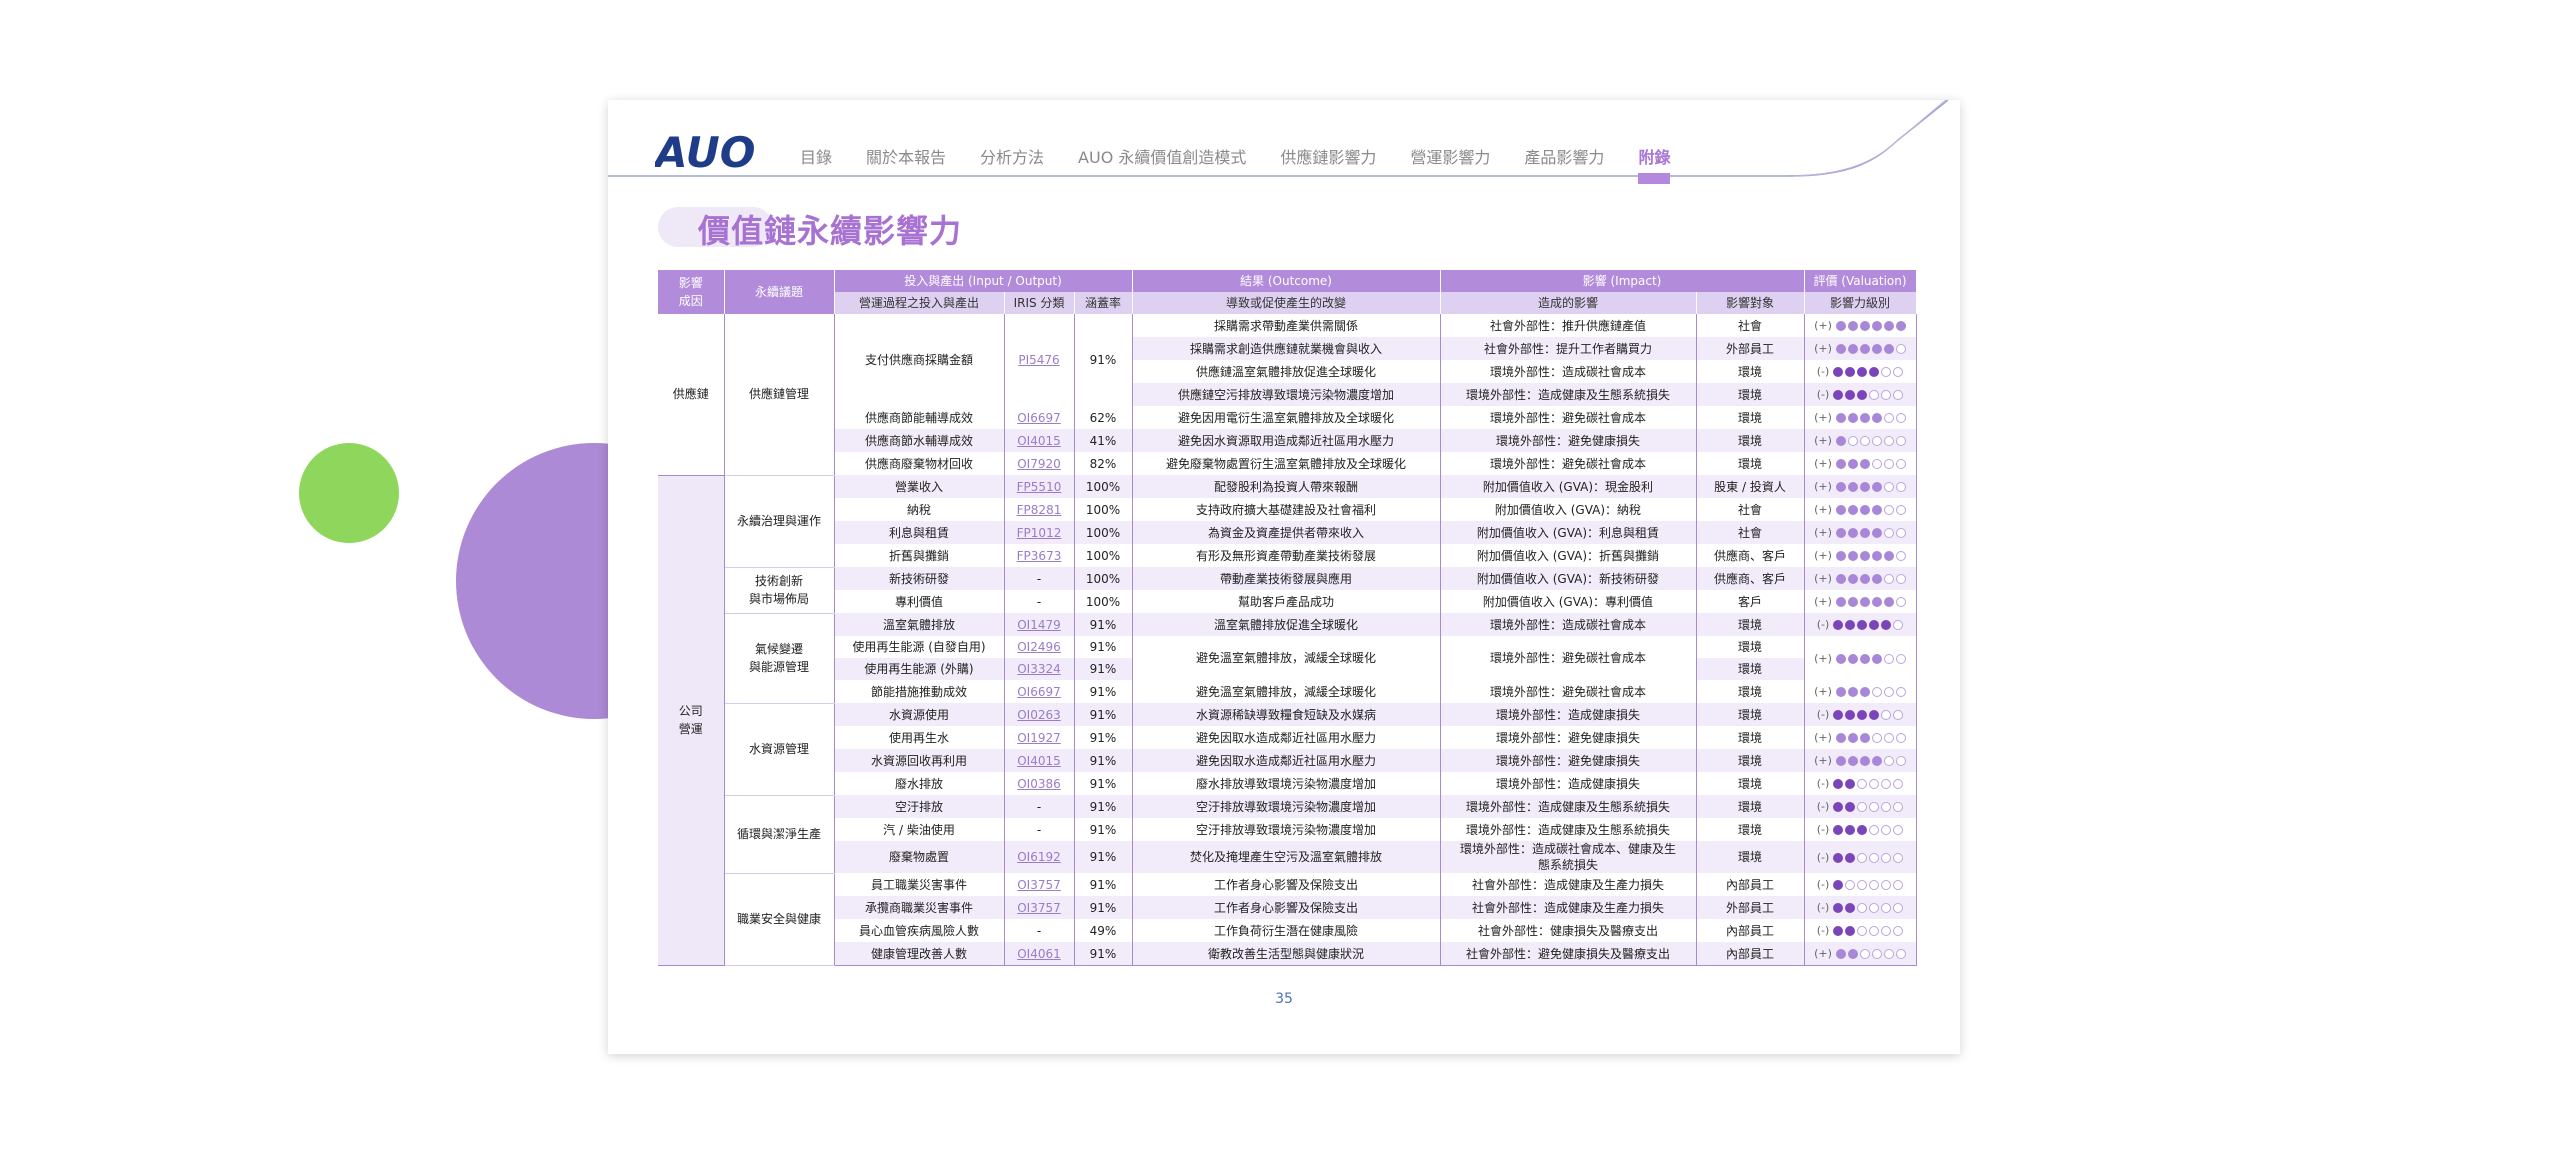  What do you see at coordinates (1039, 954) in the screenshot?
I see `cell-code: OI4061` at bounding box center [1039, 954].